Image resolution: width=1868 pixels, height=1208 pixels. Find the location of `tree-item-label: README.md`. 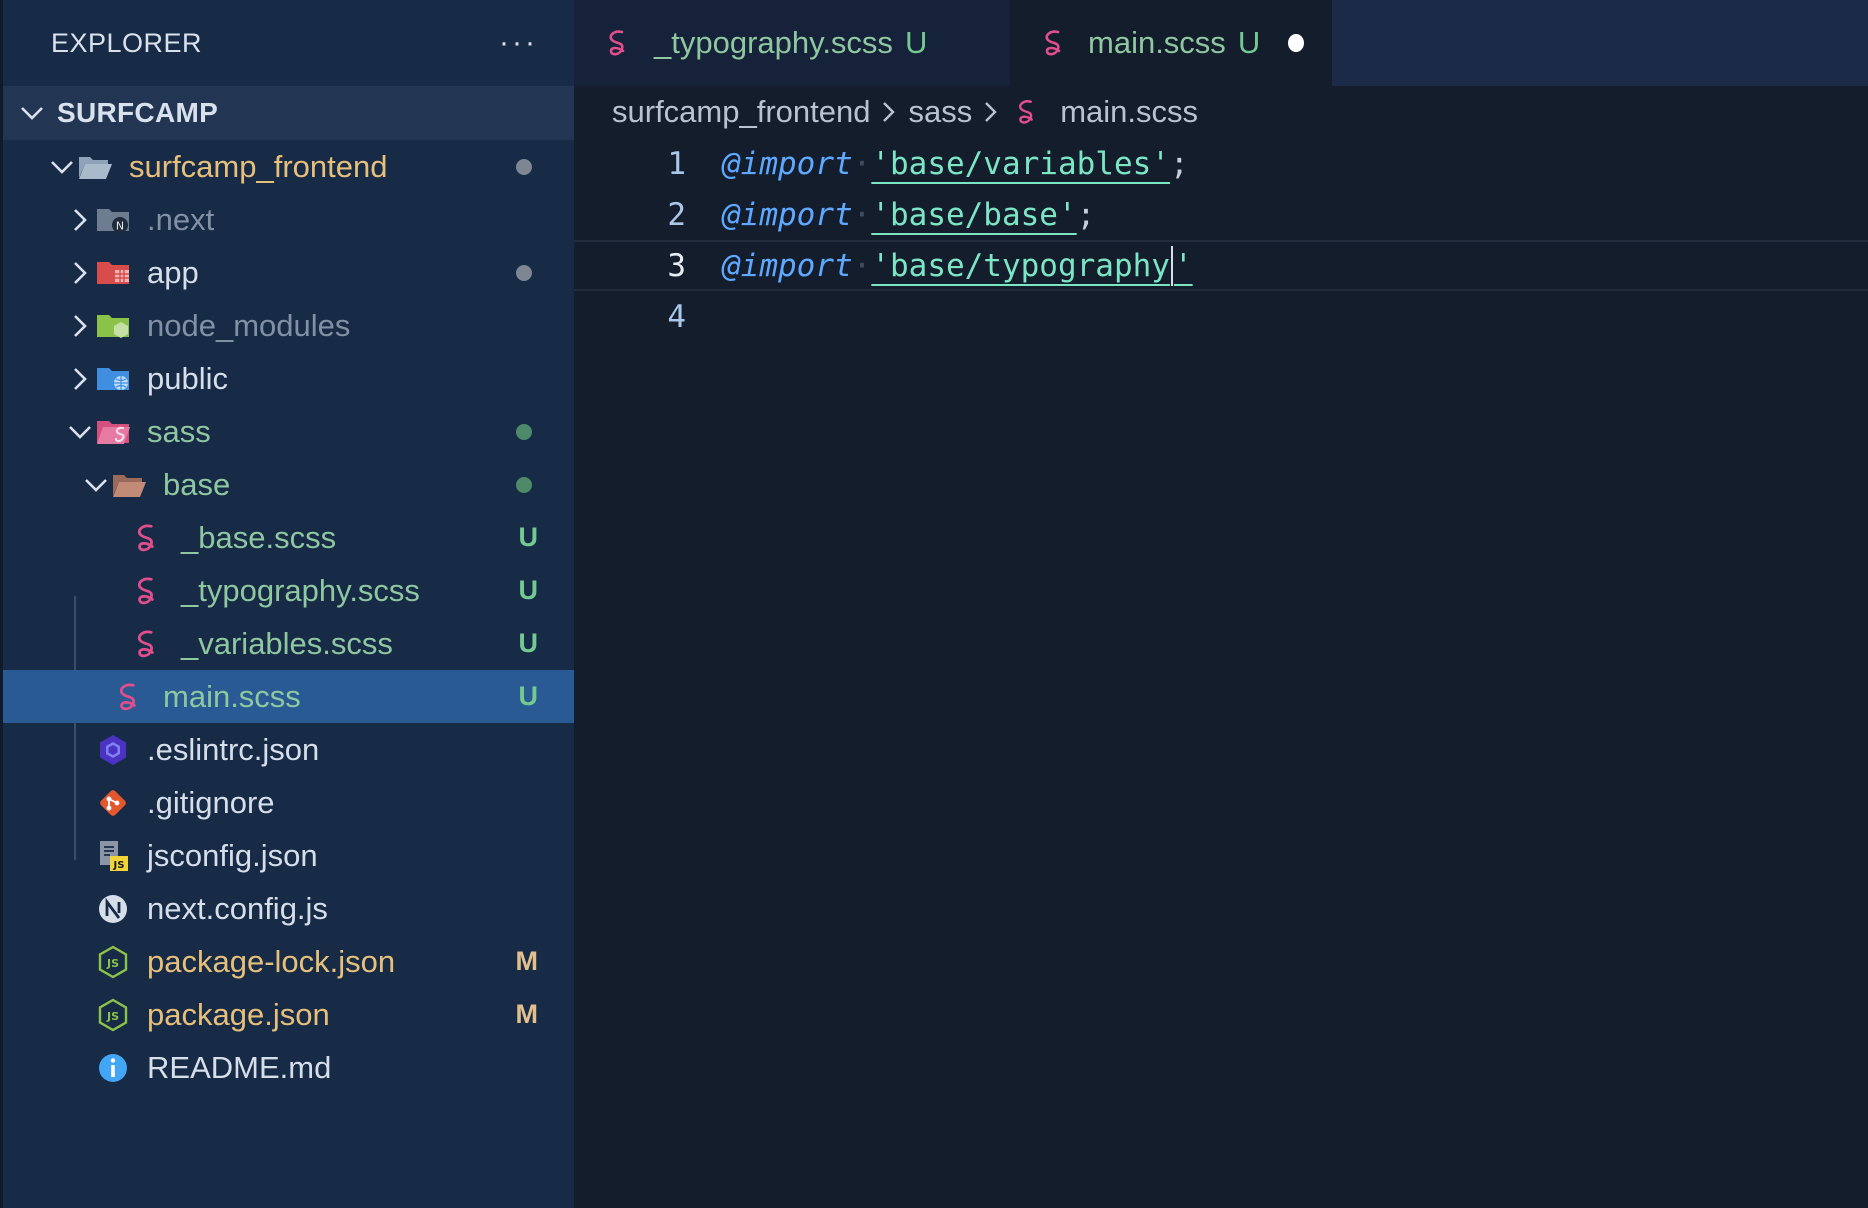

tree-item-label: README.md is located at coordinates (239, 1067).